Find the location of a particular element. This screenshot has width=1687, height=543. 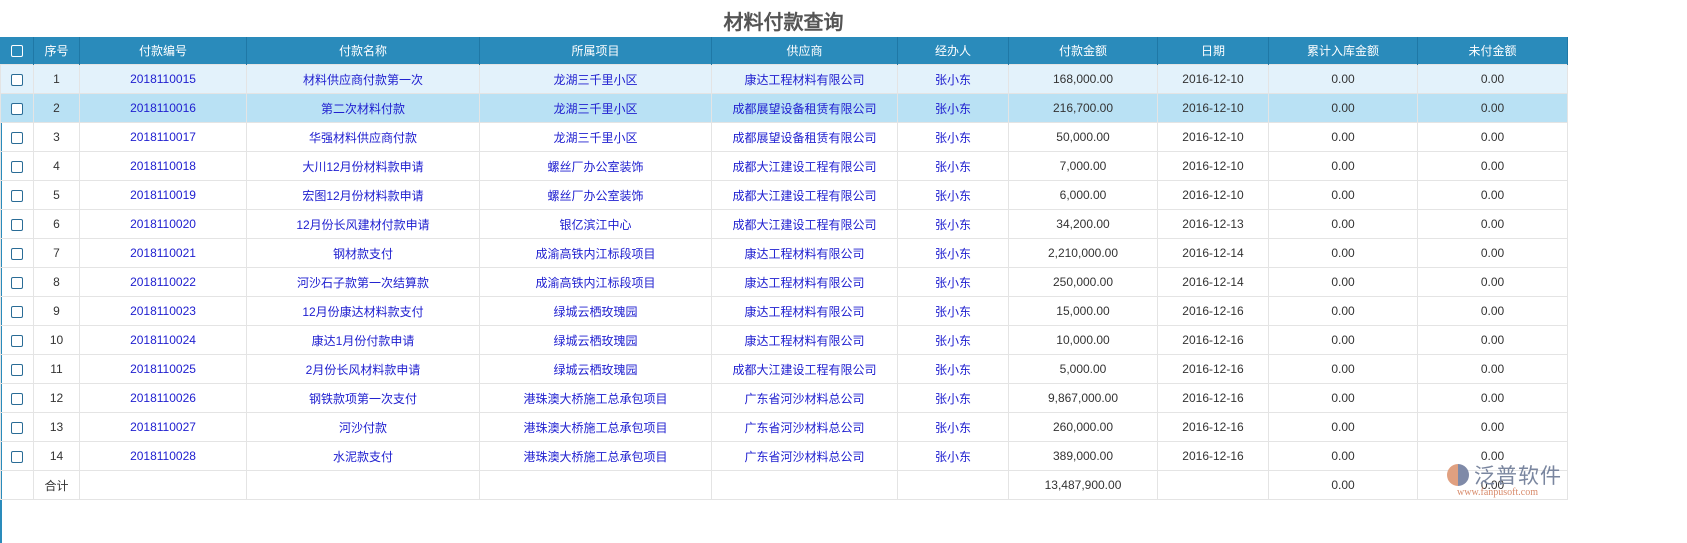

cell: 第二次材料付款 is located at coordinates (363, 108).